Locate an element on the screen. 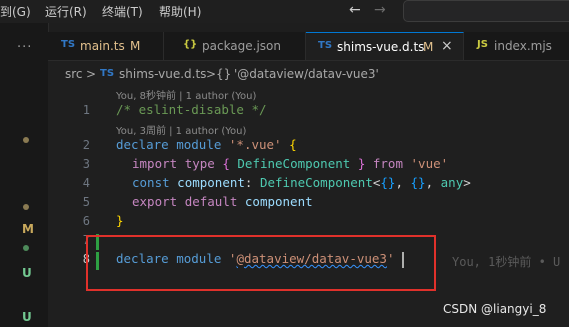 The image size is (569, 327). code-line-5: export default component is located at coordinates (222, 201).